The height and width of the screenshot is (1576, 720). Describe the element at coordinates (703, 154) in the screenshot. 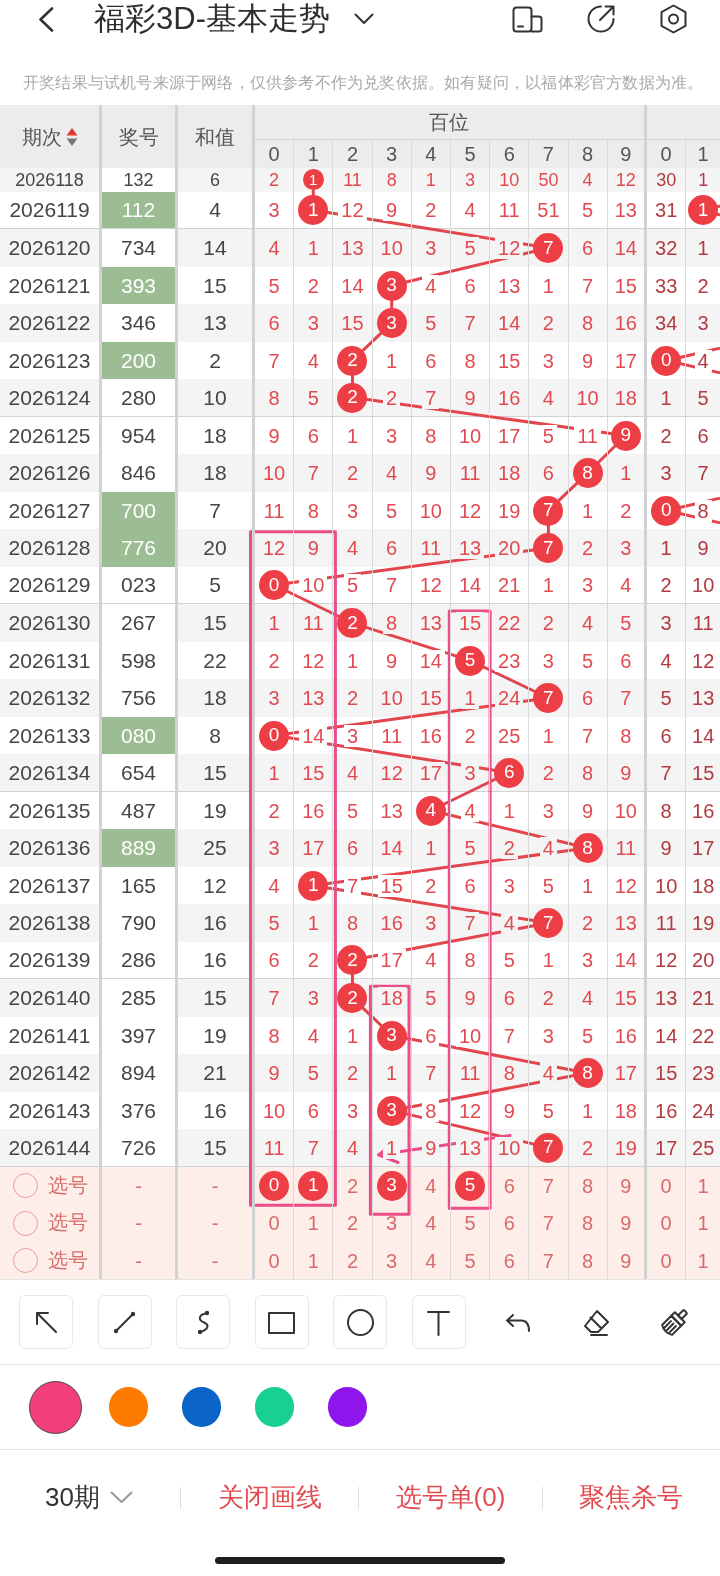

I see `column-header: 1` at that location.